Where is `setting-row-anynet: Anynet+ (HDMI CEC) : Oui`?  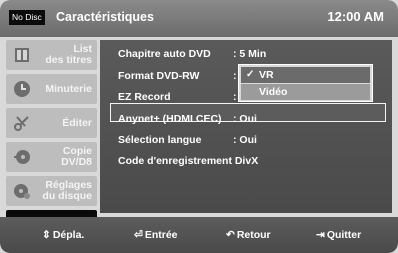
setting-row-anynet: Anynet+ (HDMI CEC) : Oui is located at coordinates (187, 119).